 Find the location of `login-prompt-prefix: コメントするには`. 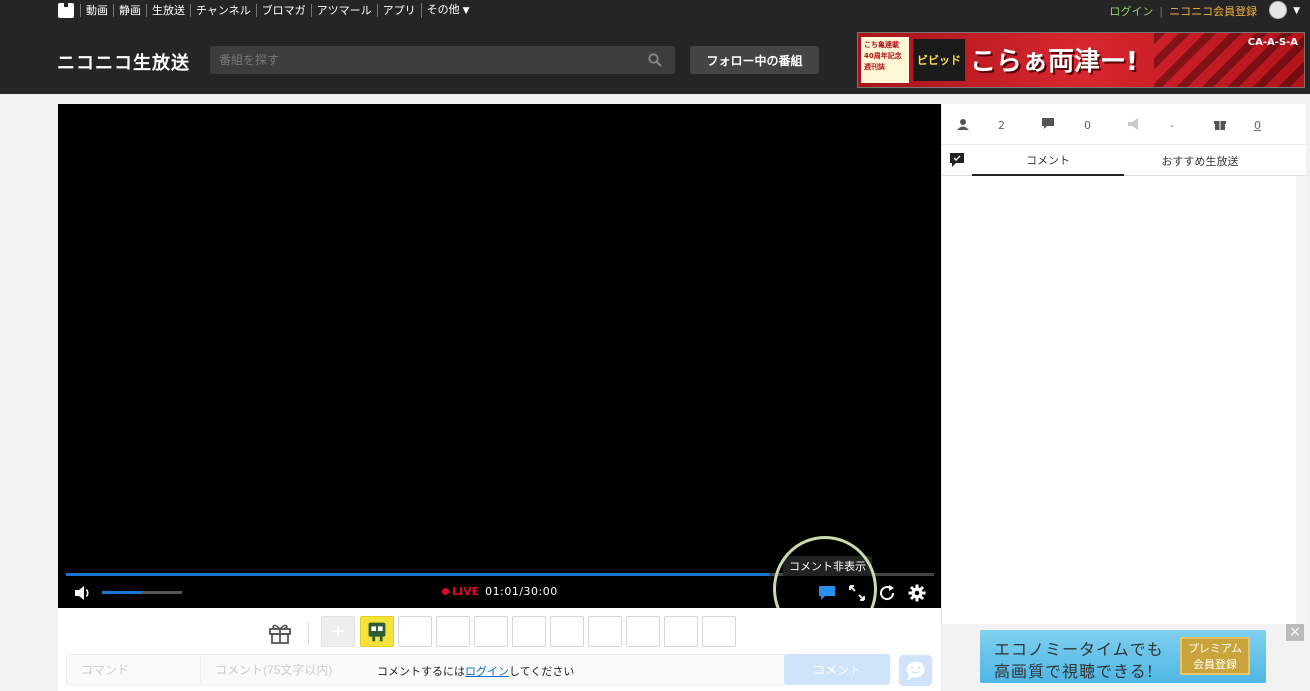

login-prompt-prefix: コメントするには is located at coordinates (421, 671).